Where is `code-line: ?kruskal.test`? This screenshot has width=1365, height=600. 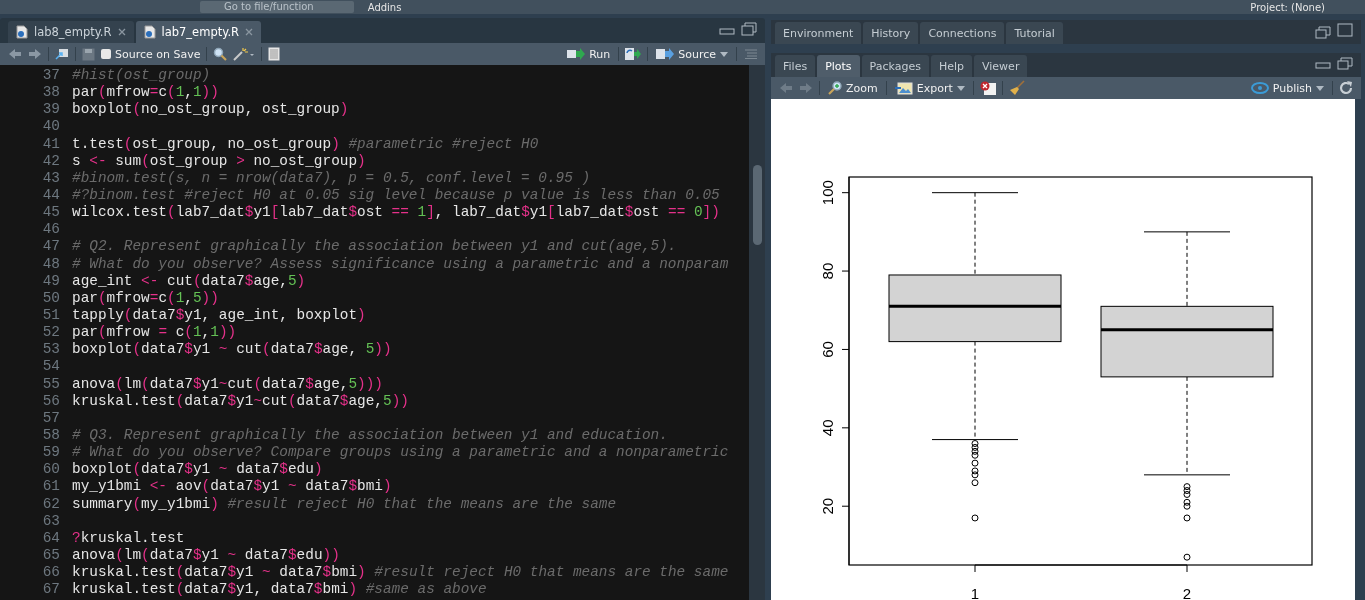
code-line: ?kruskal.test is located at coordinates (128, 537).